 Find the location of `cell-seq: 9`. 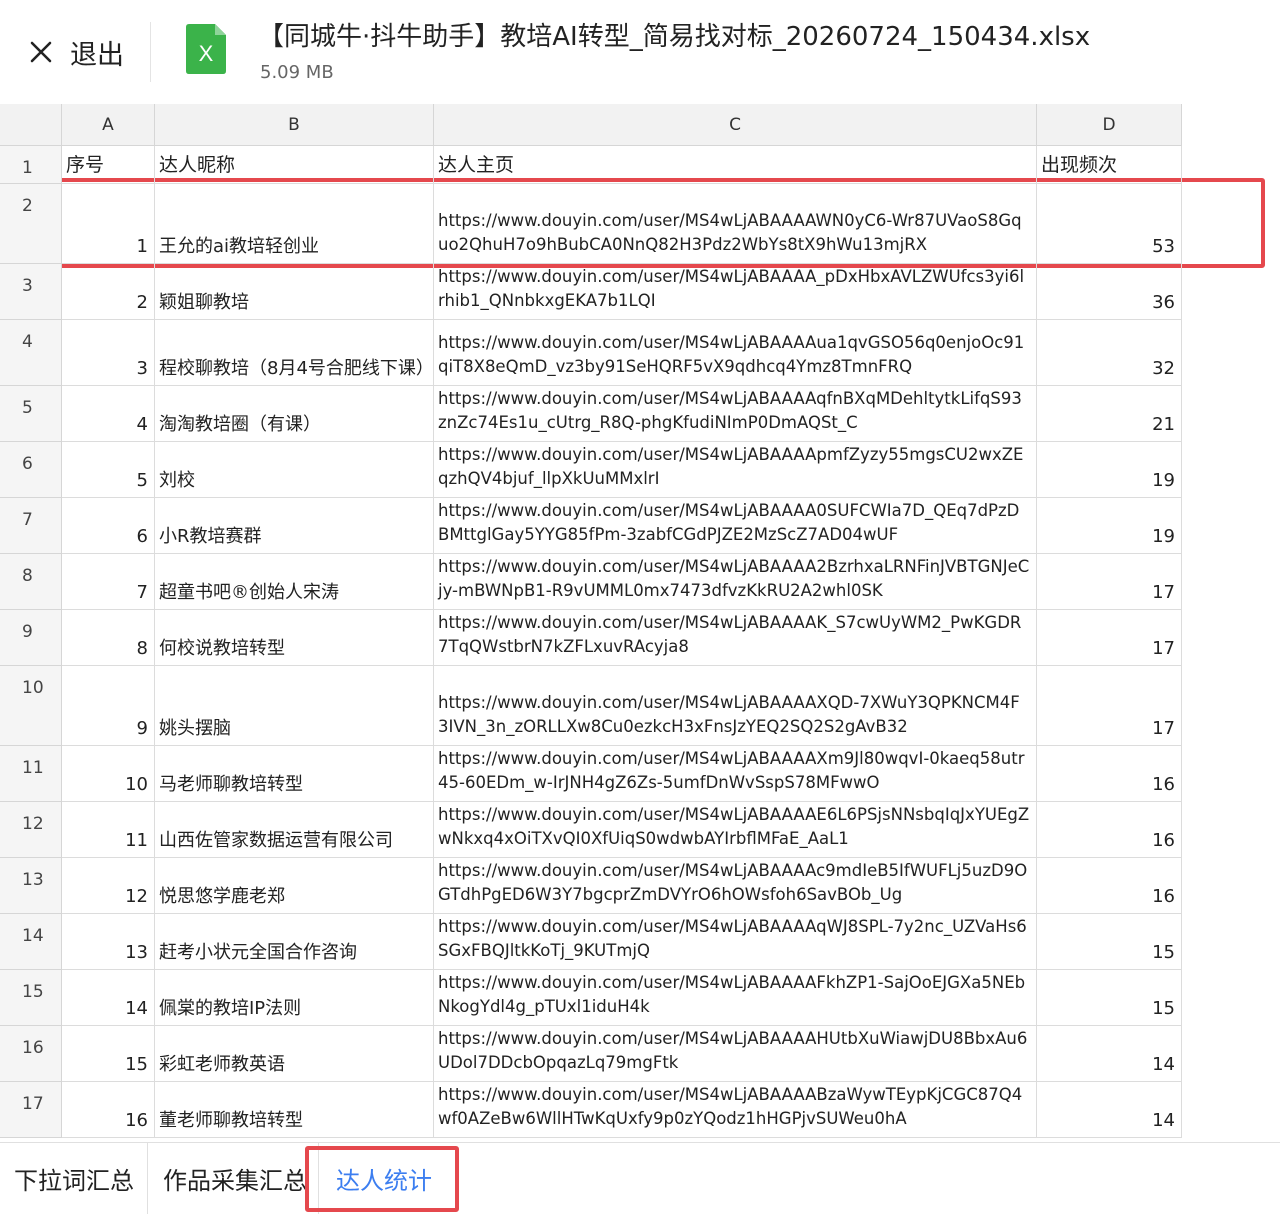

cell-seq: 9 is located at coordinates (108, 706).